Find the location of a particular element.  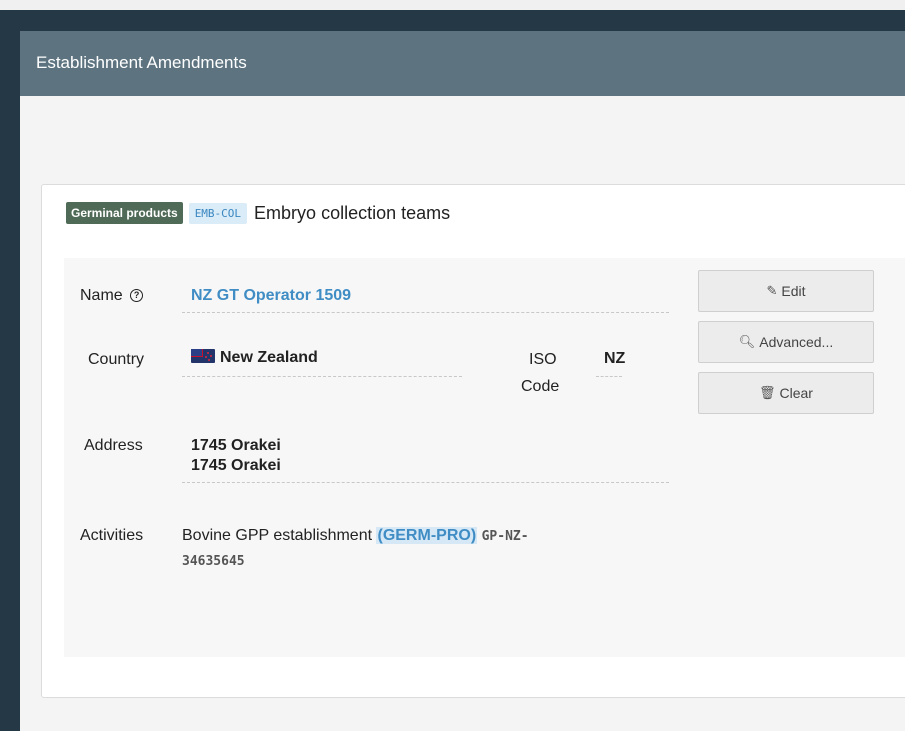

new-zealand-flag-icon is located at coordinates (203, 356).